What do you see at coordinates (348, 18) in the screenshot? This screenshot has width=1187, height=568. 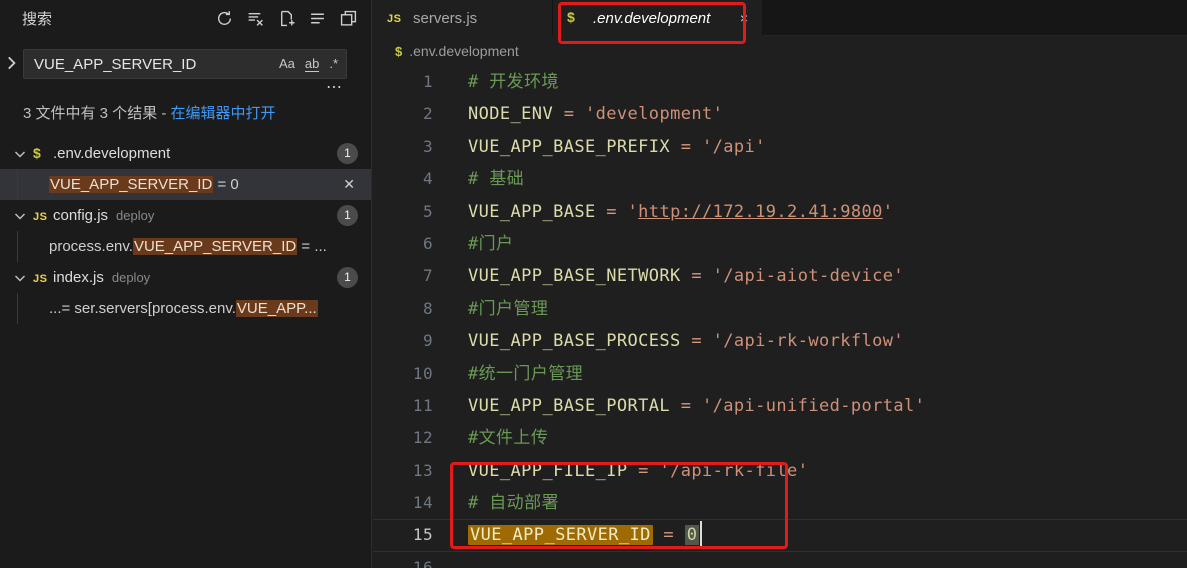 I see `open-in-editor-icon` at bounding box center [348, 18].